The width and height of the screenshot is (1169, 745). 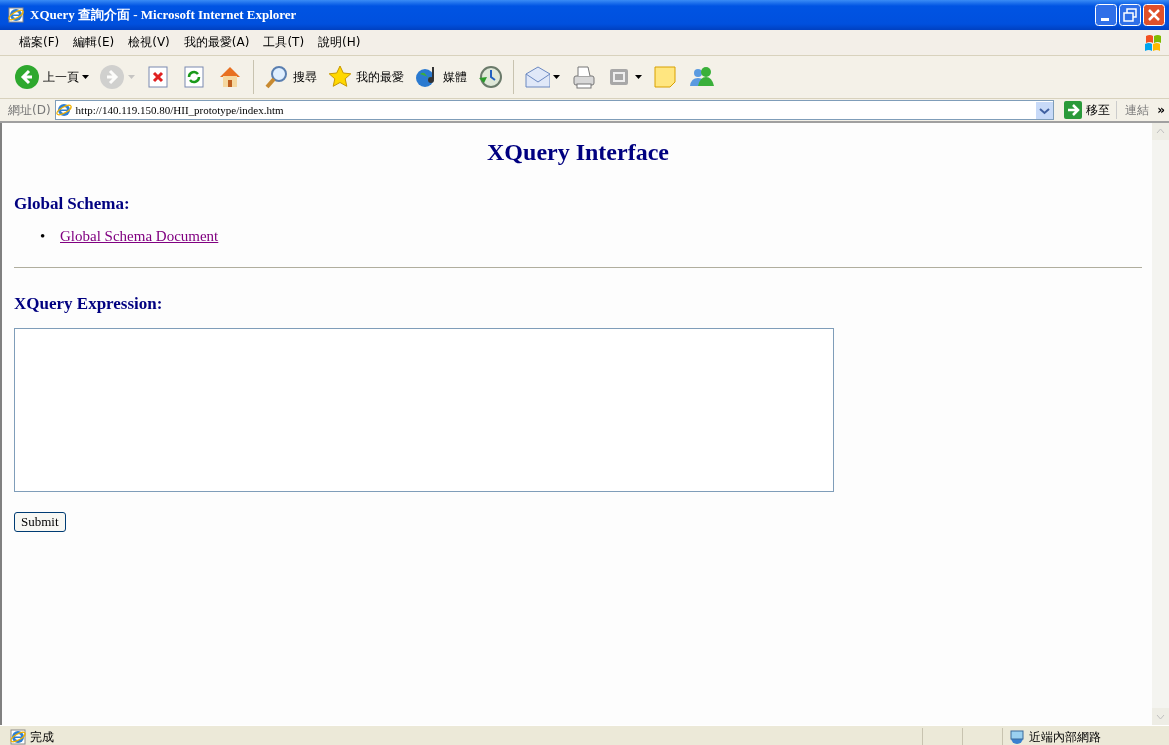 What do you see at coordinates (339, 42) in the screenshot?
I see `menu-item: 說明(H)` at bounding box center [339, 42].